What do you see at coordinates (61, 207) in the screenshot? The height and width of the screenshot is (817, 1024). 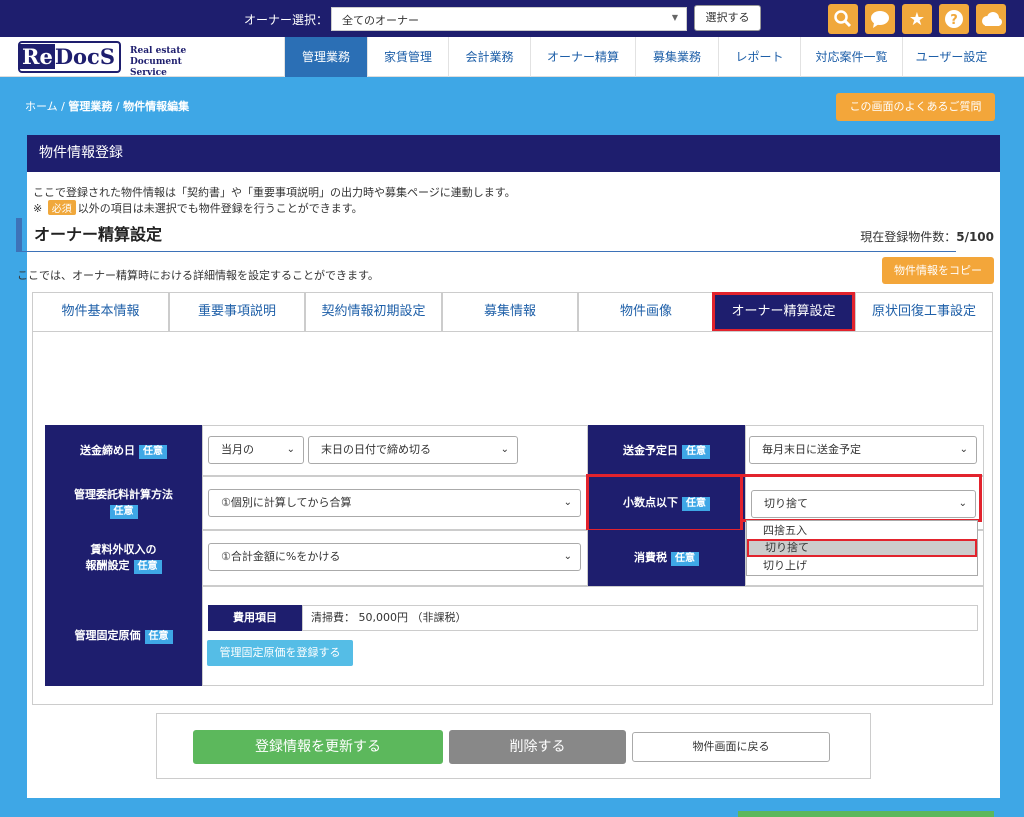 I see `required-badge: 必須` at bounding box center [61, 207].